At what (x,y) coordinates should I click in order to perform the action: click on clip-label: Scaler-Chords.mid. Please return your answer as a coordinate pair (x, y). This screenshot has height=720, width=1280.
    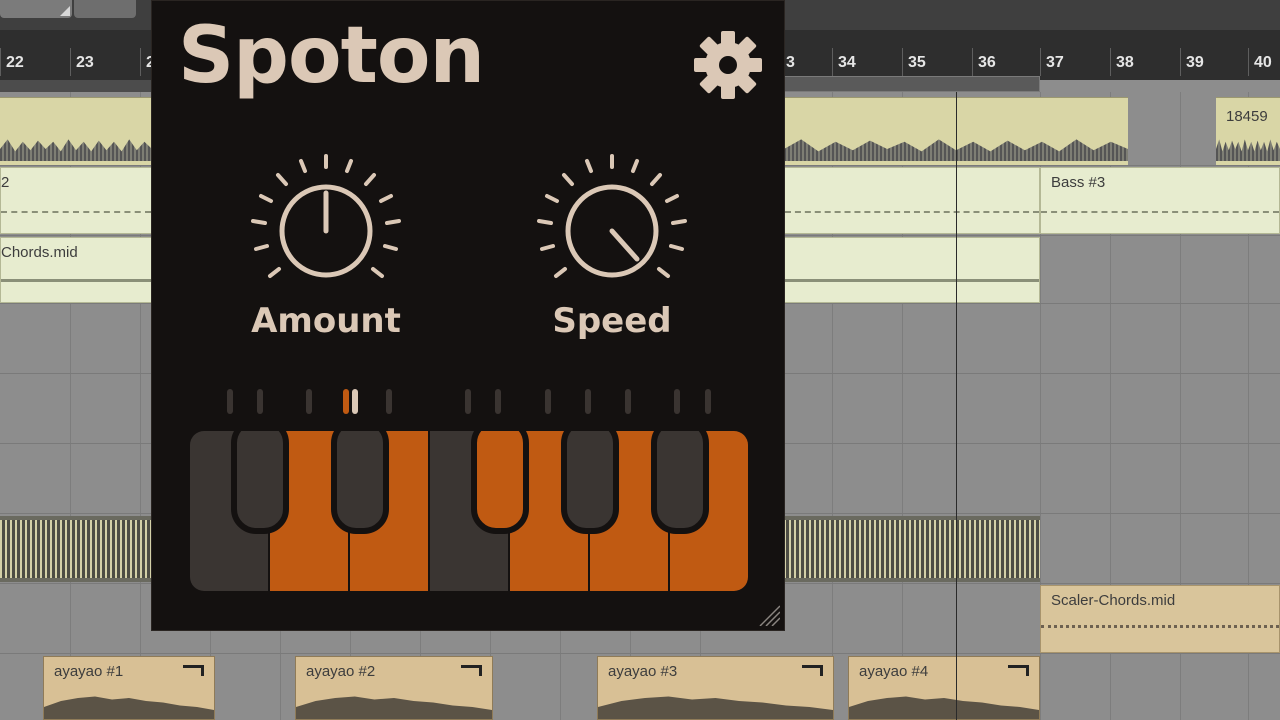
    Looking at the image, I should click on (1113, 600).